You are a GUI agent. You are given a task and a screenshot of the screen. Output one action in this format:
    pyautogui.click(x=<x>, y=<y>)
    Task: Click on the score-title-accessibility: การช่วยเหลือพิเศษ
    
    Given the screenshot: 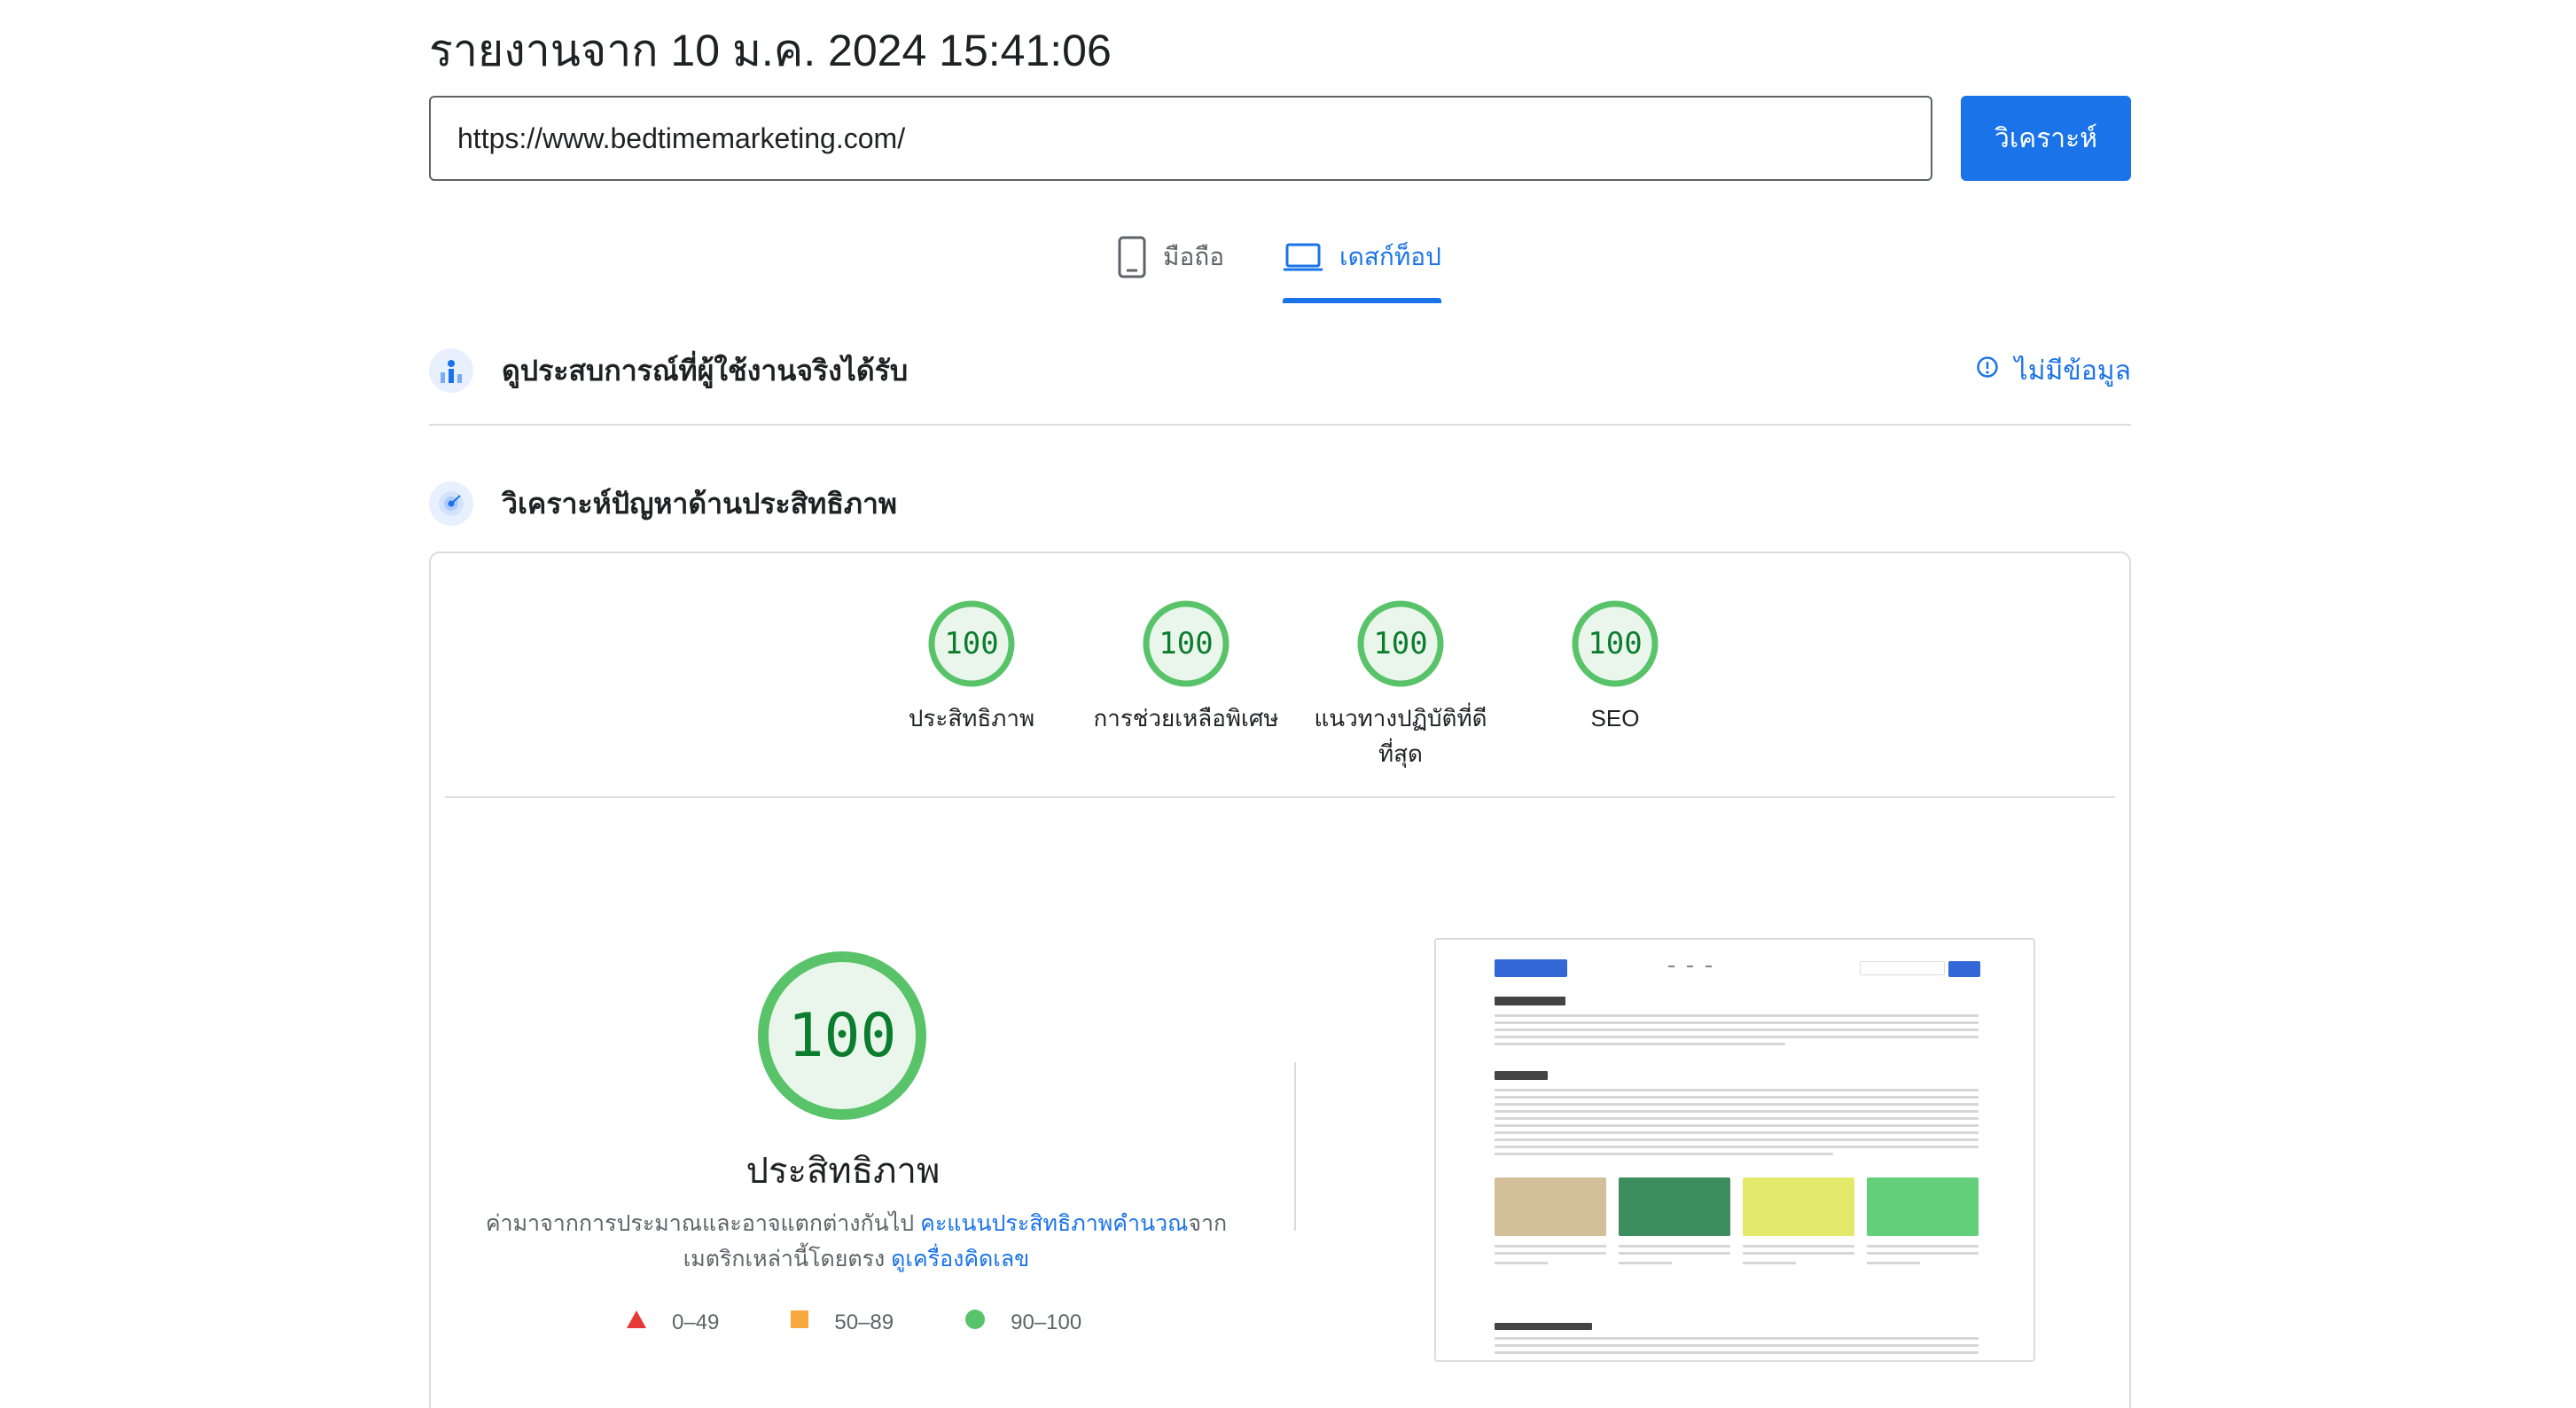 What is the action you would take?
    pyautogui.click(x=1186, y=718)
    